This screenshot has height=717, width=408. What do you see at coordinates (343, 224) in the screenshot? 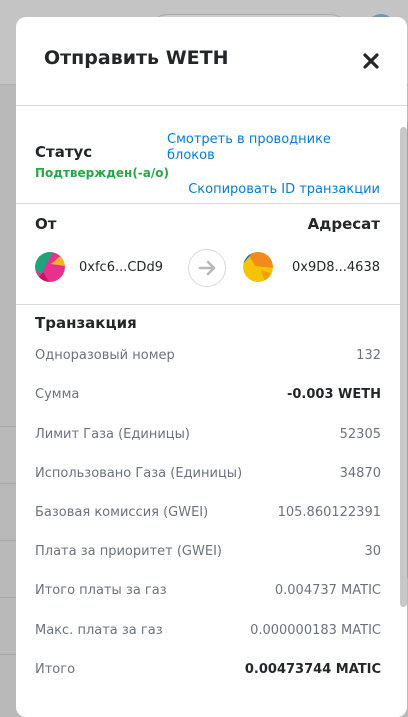
I see `to-label: Адресат` at bounding box center [343, 224].